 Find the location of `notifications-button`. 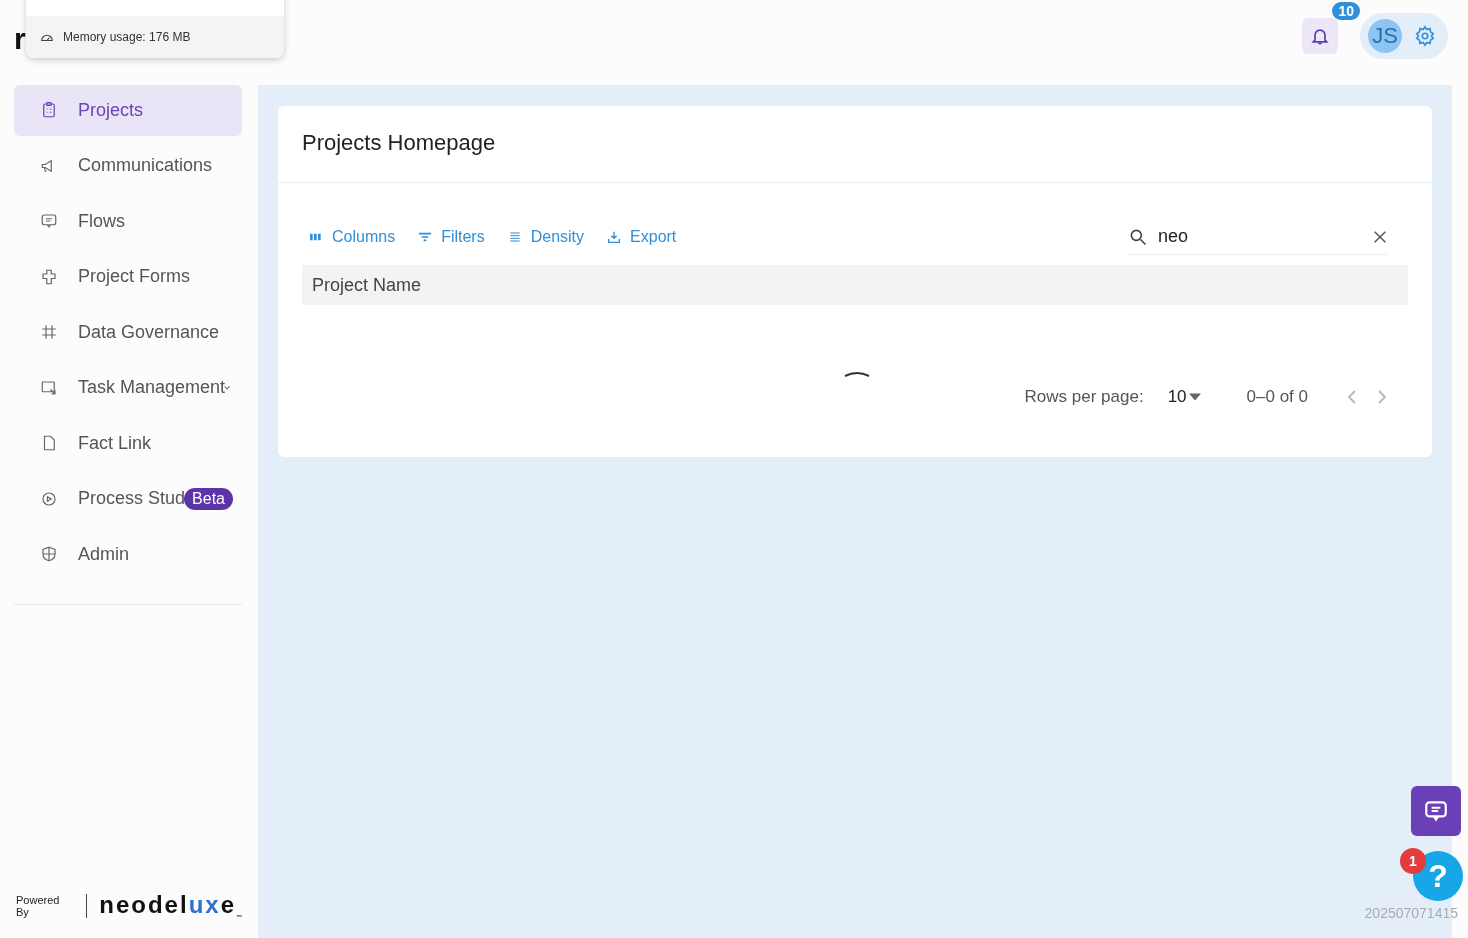

notifications-button is located at coordinates (1320, 35).